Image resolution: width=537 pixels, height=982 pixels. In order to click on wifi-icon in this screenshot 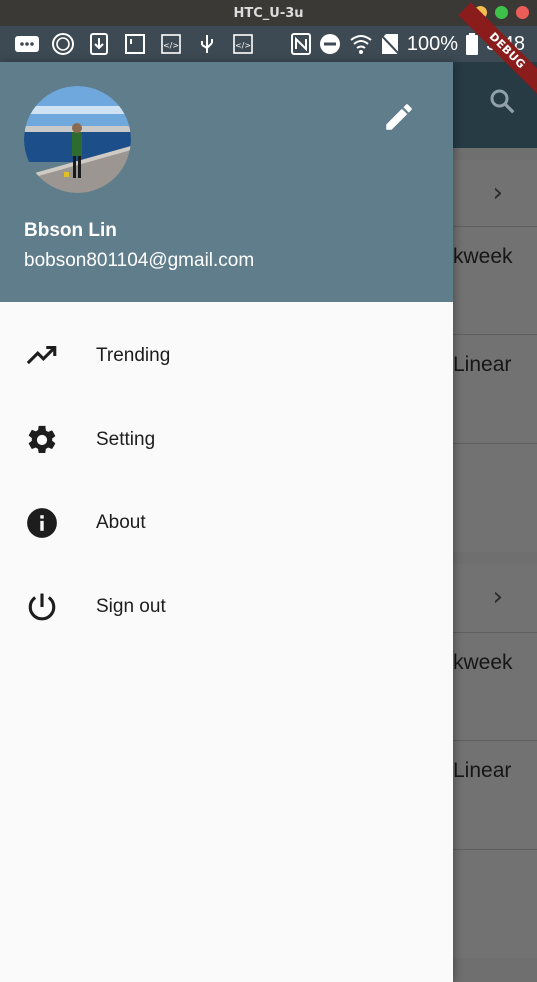, I will do `click(361, 44)`.